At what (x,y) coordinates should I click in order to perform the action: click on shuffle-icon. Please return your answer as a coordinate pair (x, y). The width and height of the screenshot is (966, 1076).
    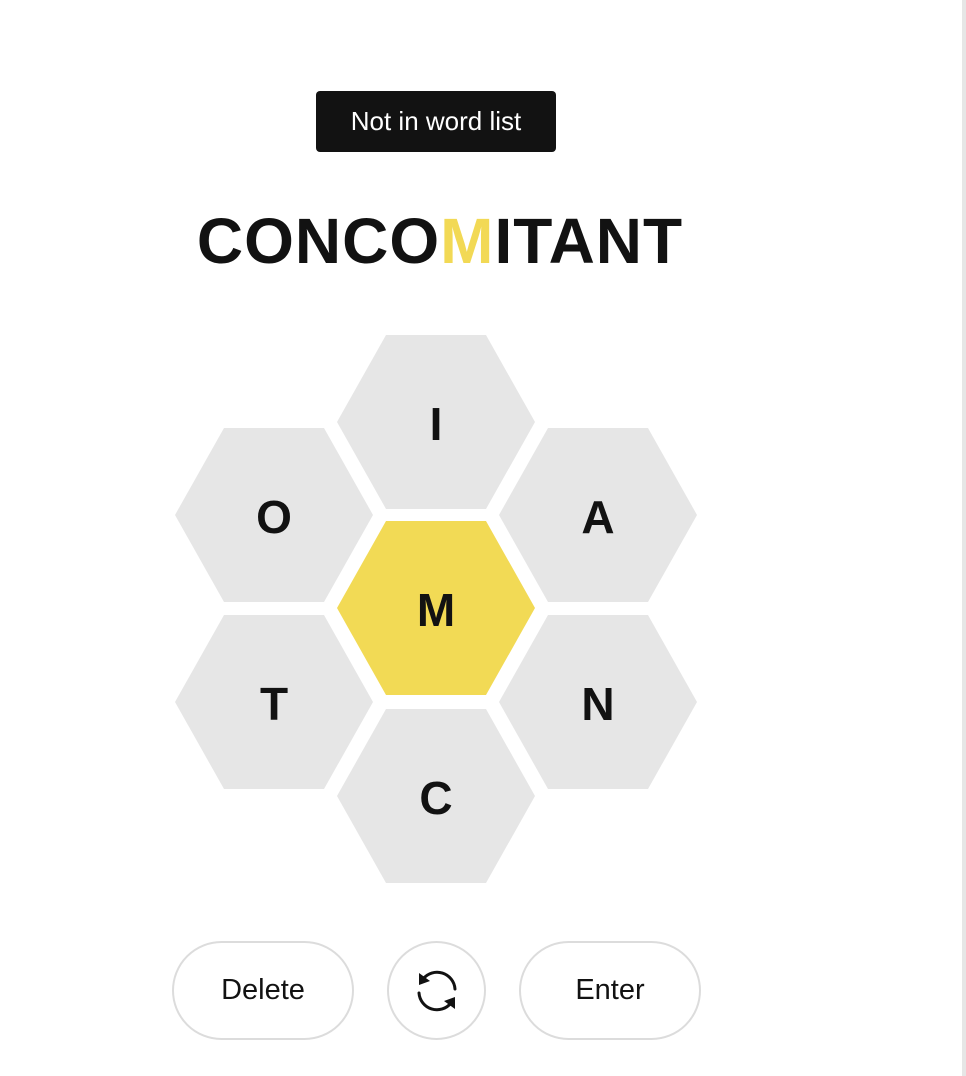
    Looking at the image, I should click on (436, 990).